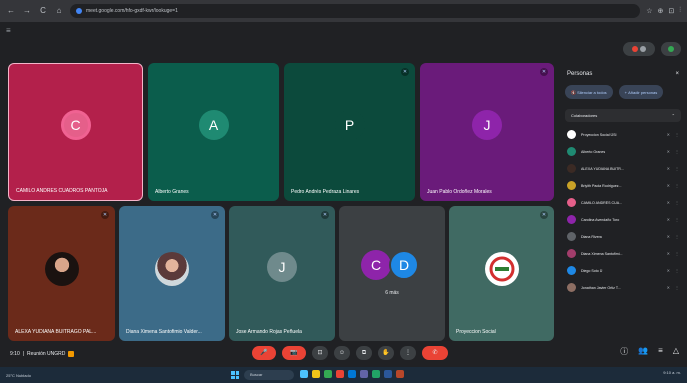 This screenshot has width=687, height=383. Describe the element at coordinates (623, 151) in the screenshot. I see `participant-row: Alberto Granes ✕ ⋮` at that location.